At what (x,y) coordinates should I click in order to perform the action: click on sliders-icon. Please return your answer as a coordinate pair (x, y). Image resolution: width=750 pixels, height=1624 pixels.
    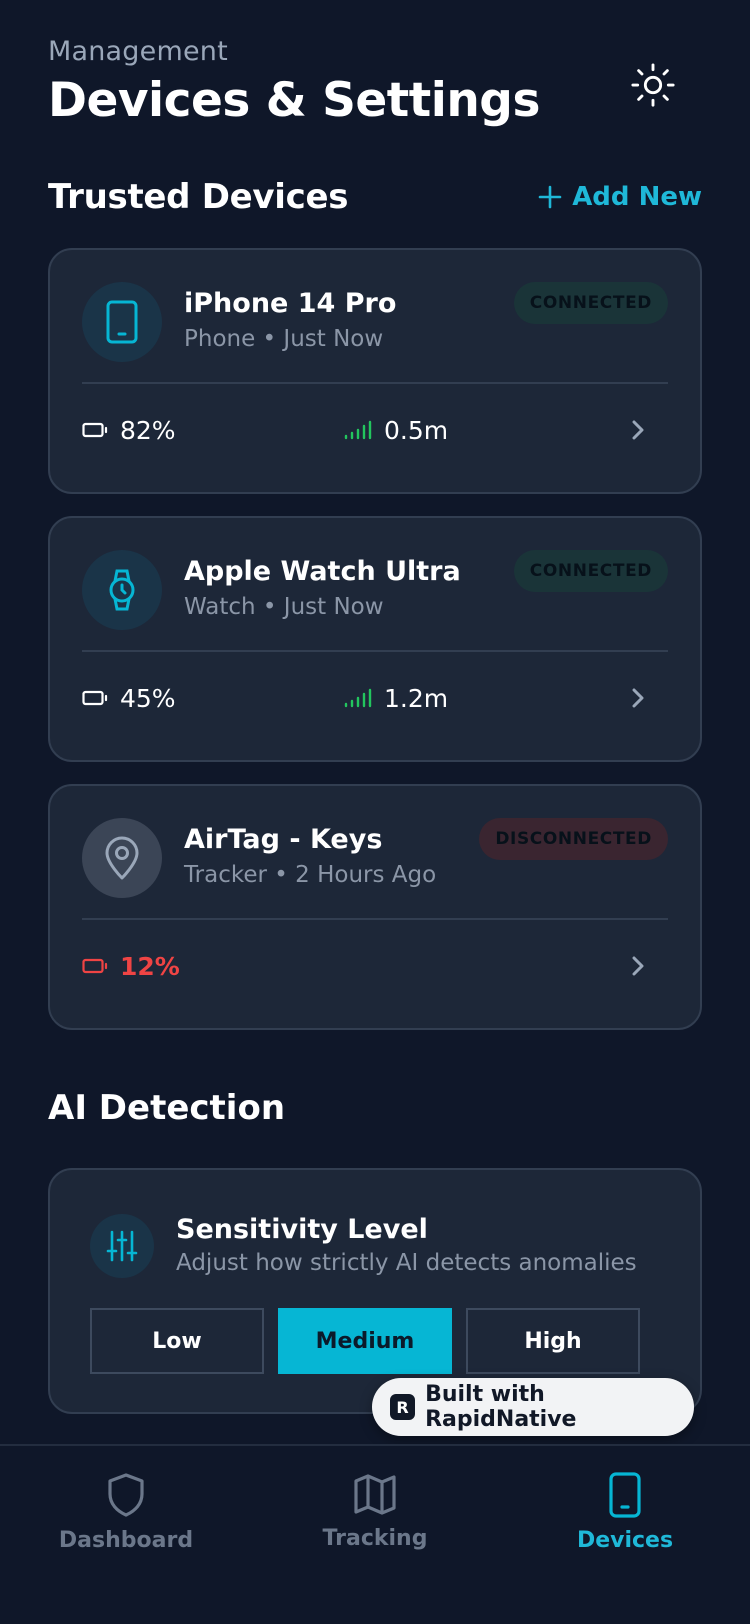
    Looking at the image, I should click on (122, 1246).